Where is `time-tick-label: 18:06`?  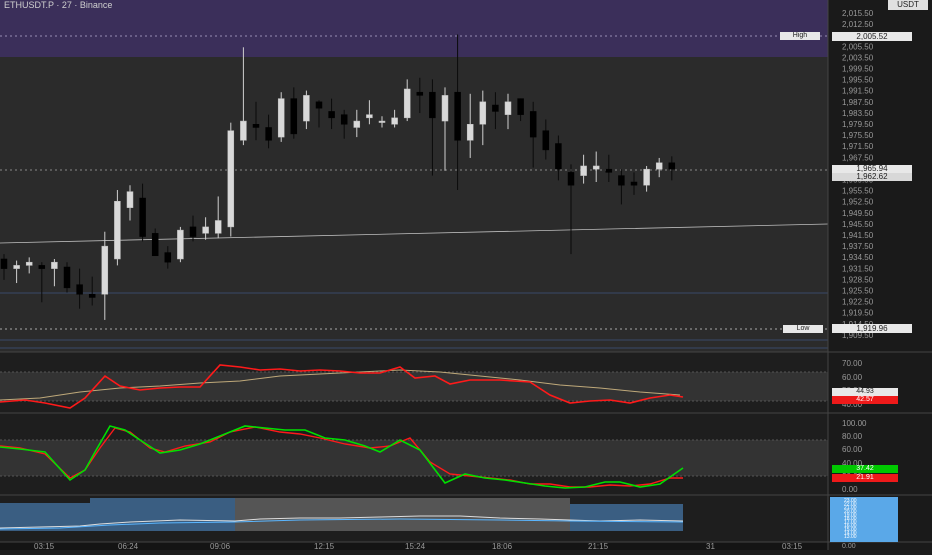 time-tick-label: 18:06 is located at coordinates (502, 546).